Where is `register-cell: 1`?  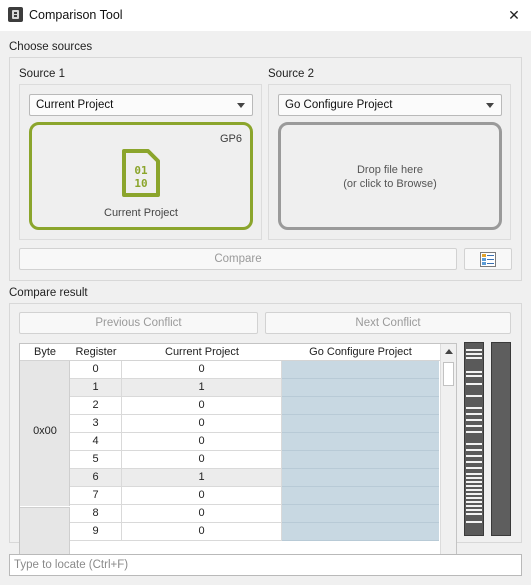 register-cell: 1 is located at coordinates (96, 388).